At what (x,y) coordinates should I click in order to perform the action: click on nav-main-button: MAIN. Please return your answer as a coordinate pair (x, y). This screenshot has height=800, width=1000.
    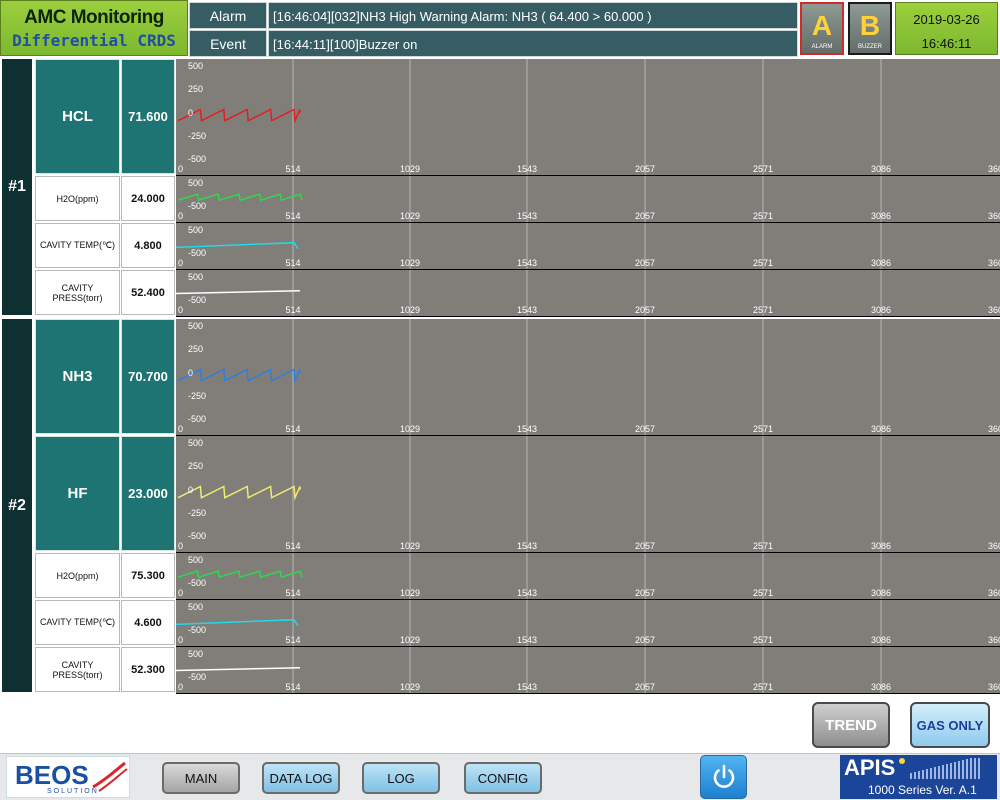
    Looking at the image, I should click on (201, 778).